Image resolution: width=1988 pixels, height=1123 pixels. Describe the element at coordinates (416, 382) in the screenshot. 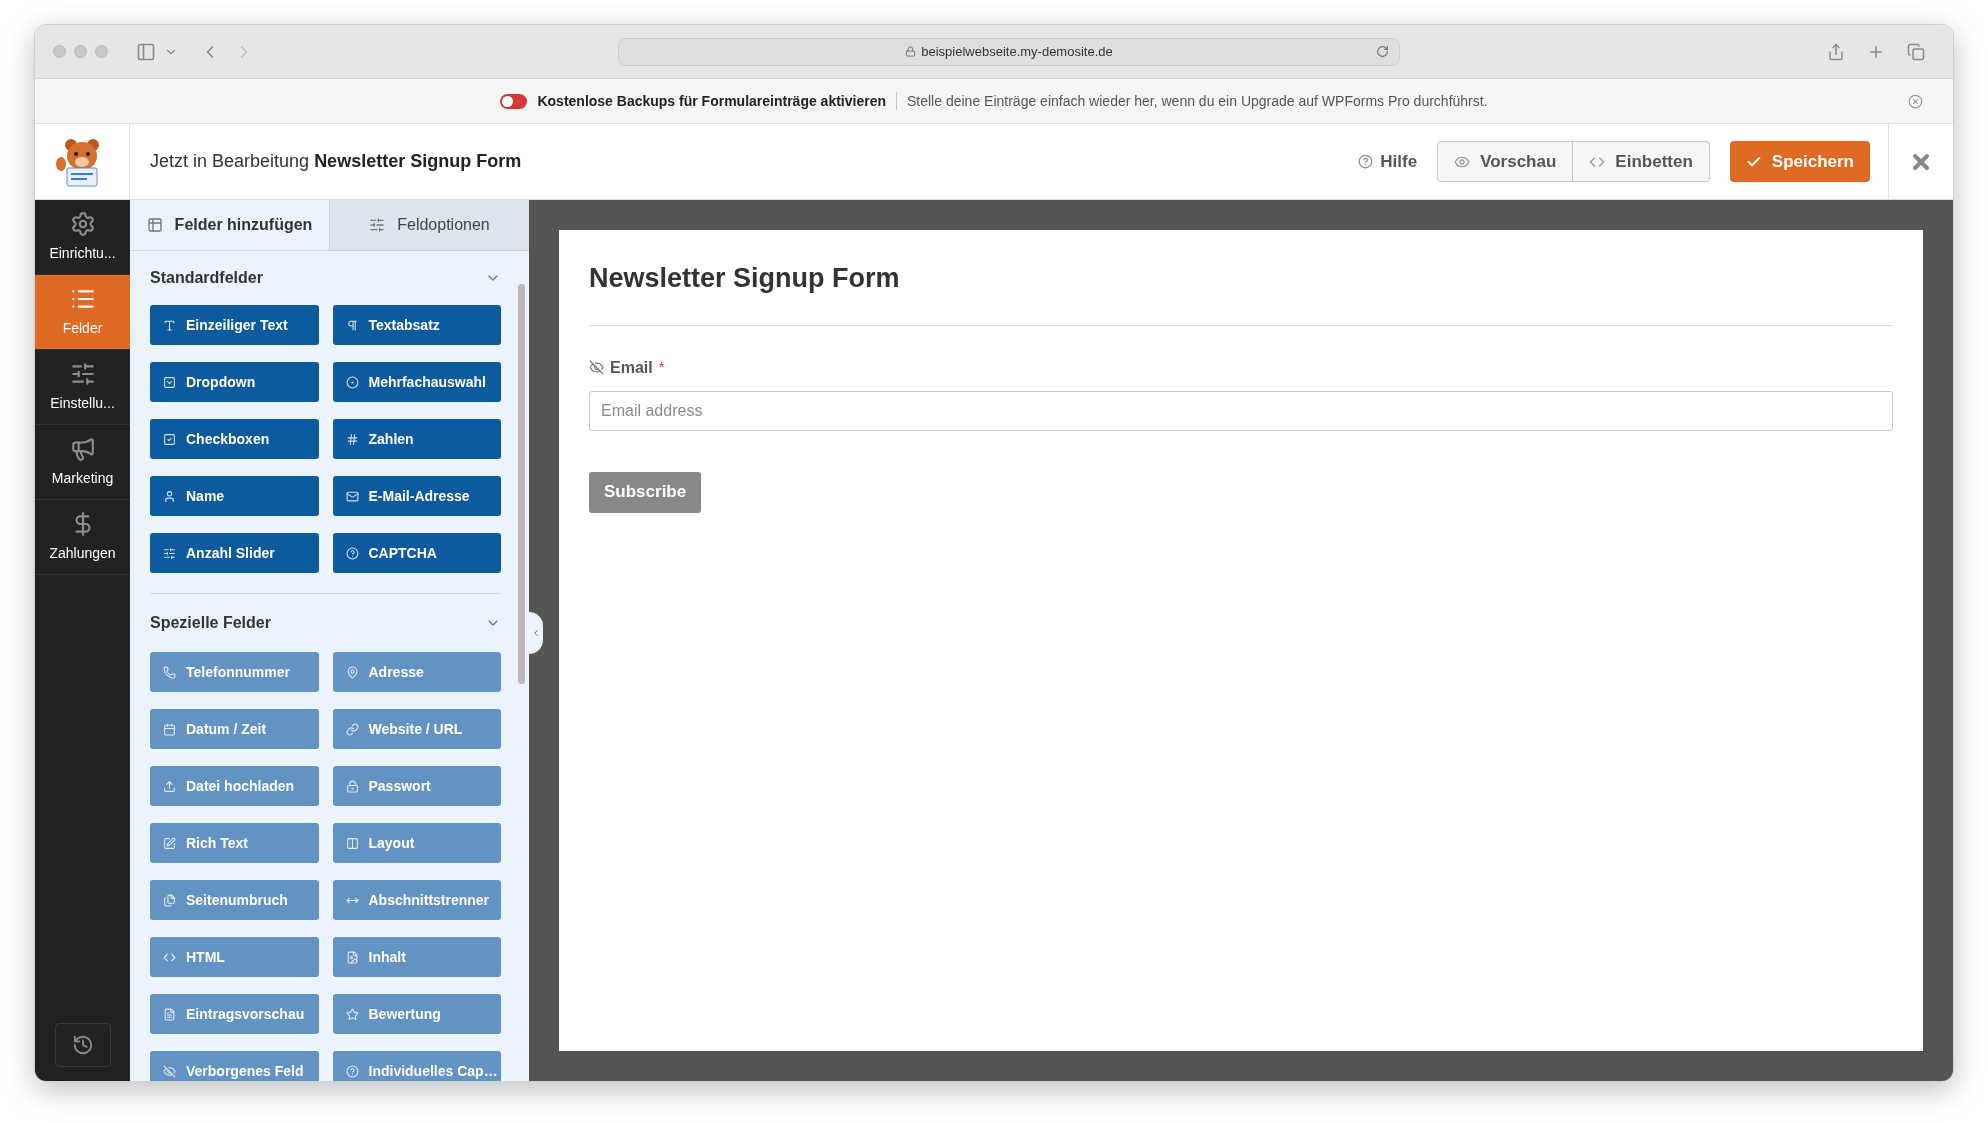

I see `field-type-button: Mehrfachauswahl` at that location.